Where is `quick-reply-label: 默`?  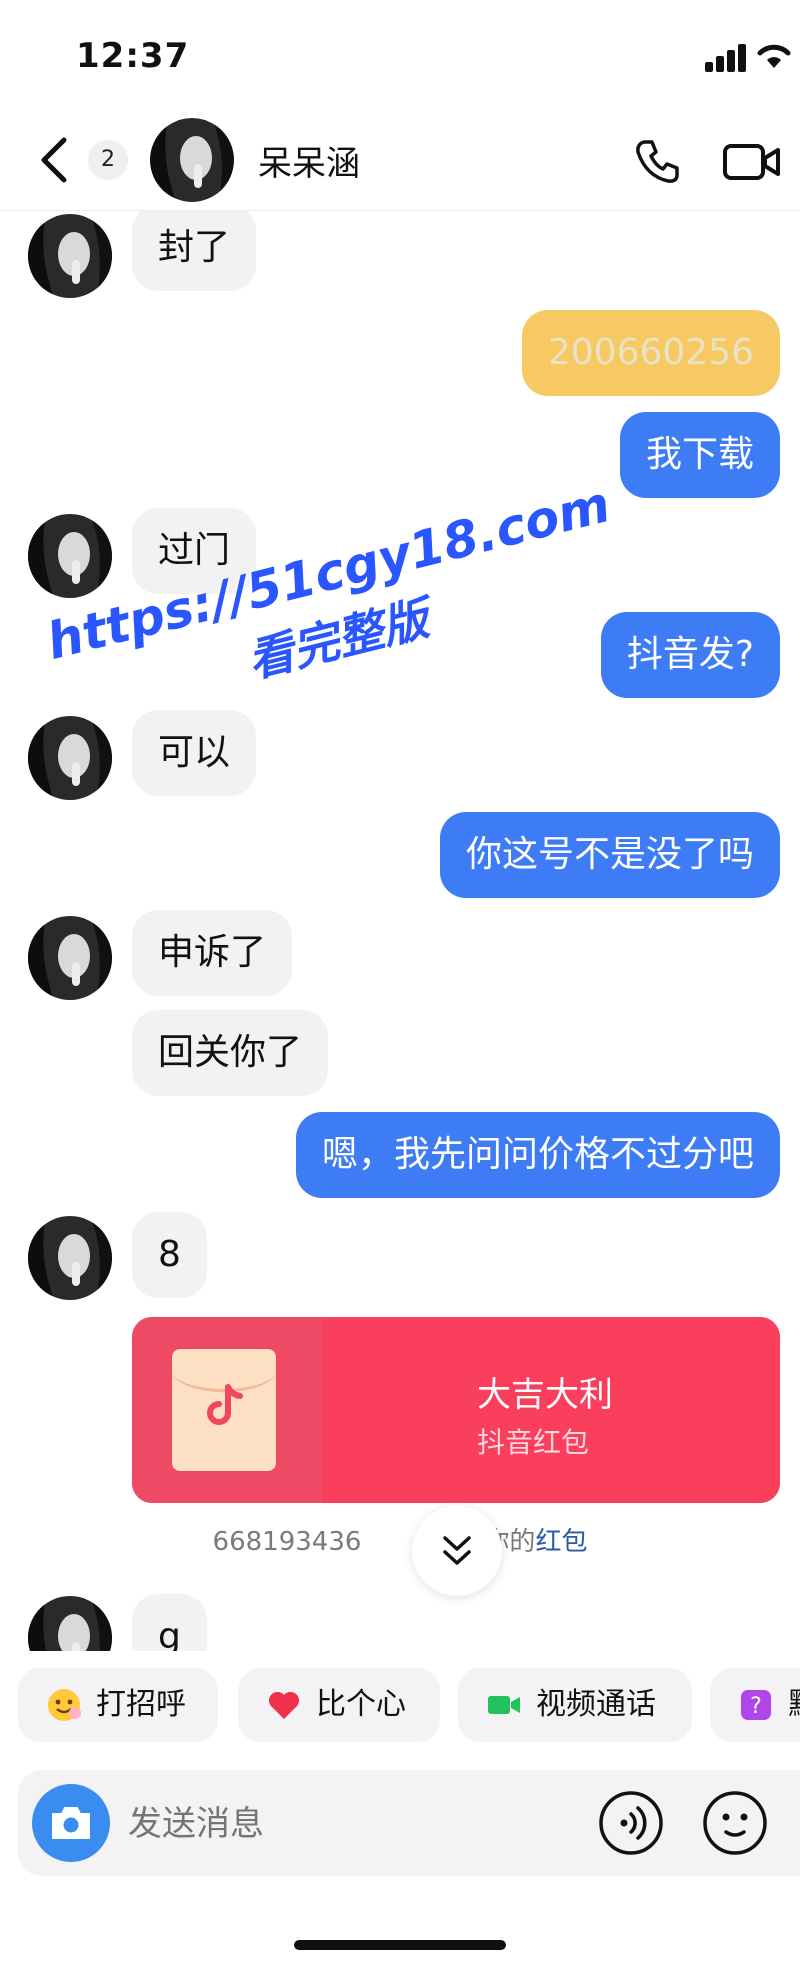 quick-reply-label: 默 is located at coordinates (794, 1705).